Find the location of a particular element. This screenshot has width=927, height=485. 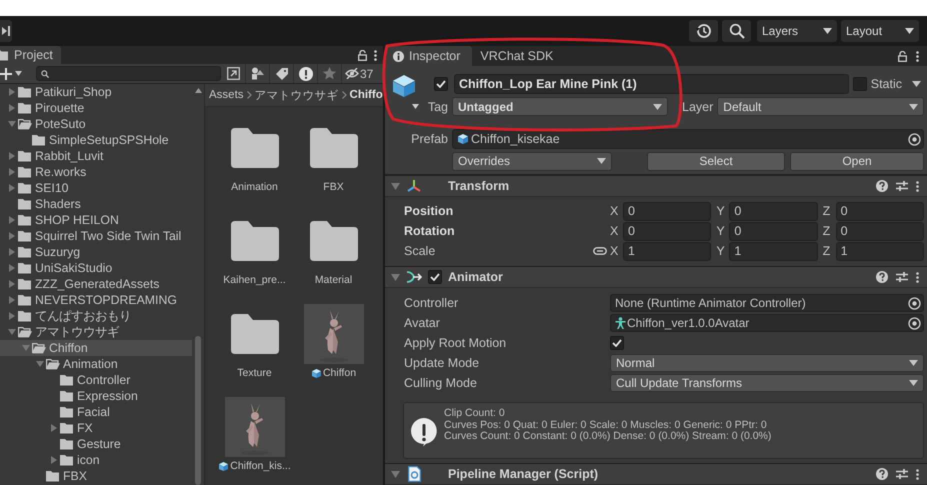

scrollbar-thumb is located at coordinates (198, 410).